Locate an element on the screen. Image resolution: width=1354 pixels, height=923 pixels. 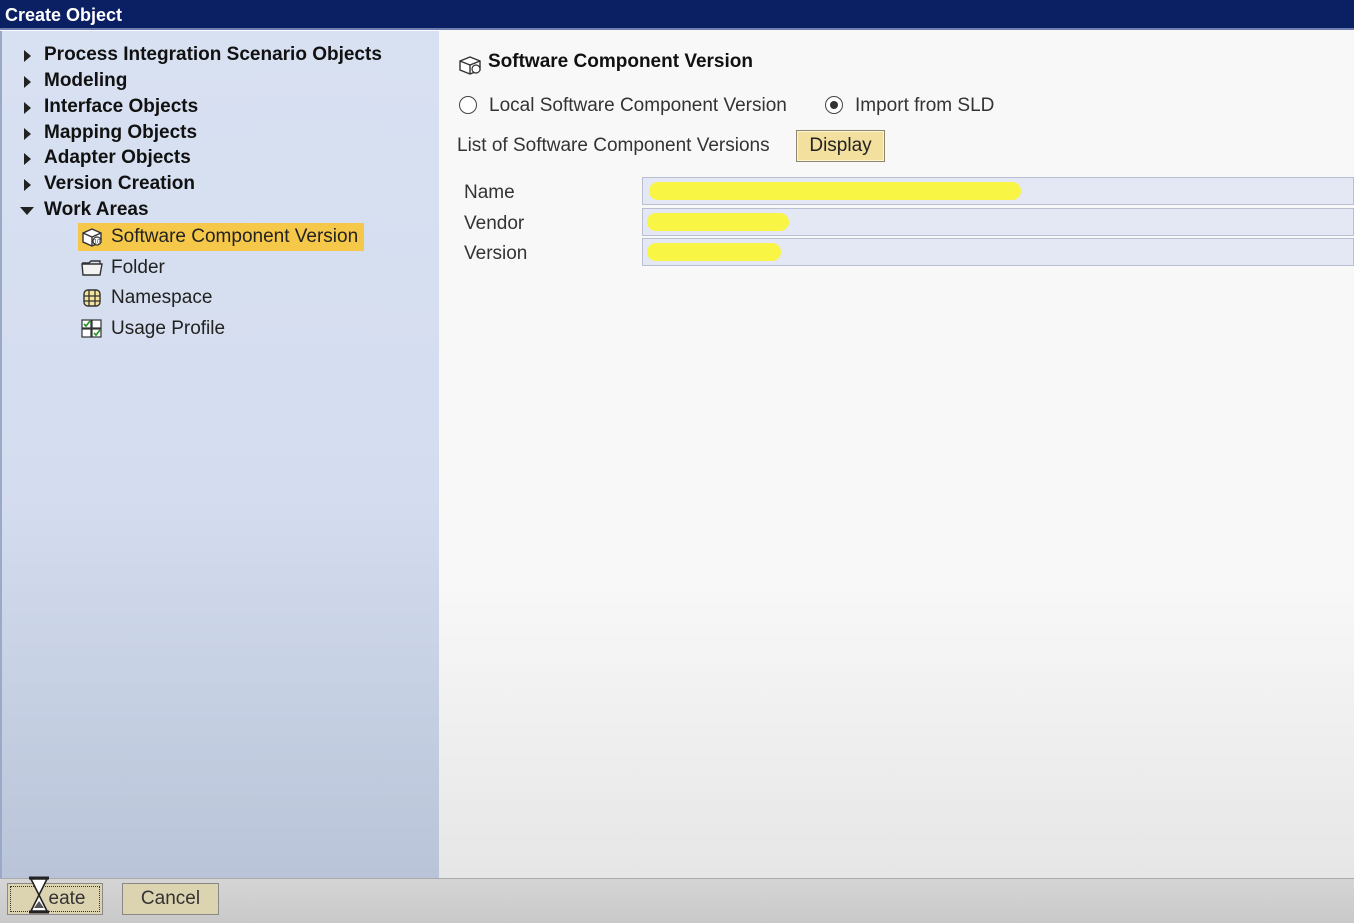
section-title-label: Software Component Version is located at coordinates (620, 61).